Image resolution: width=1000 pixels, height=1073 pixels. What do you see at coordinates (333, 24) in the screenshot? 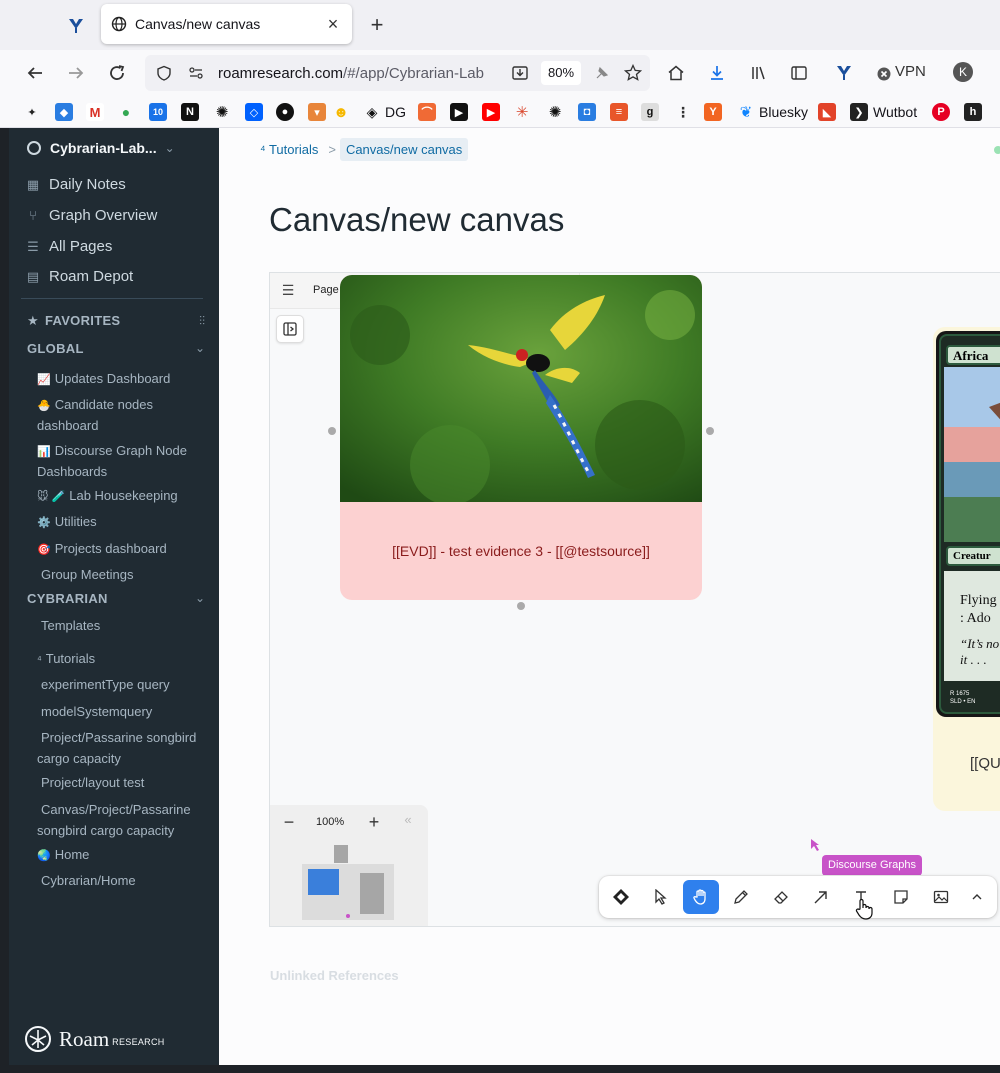
I see `close-tab-icon: ×` at bounding box center [333, 24].